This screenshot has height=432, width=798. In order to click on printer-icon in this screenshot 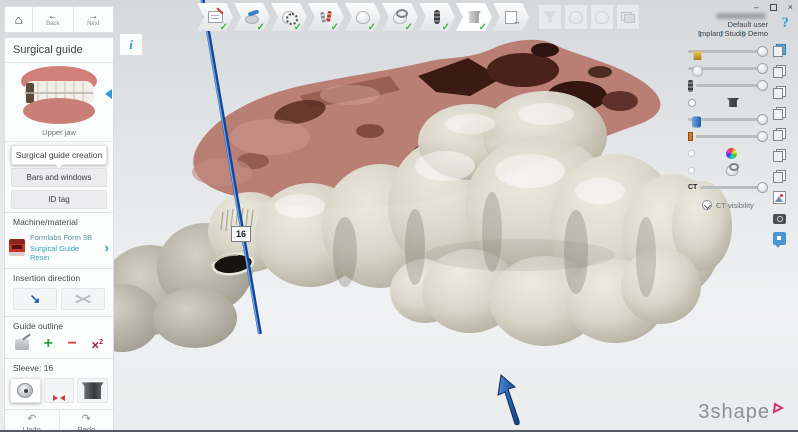, I will do `click(17, 247)`.